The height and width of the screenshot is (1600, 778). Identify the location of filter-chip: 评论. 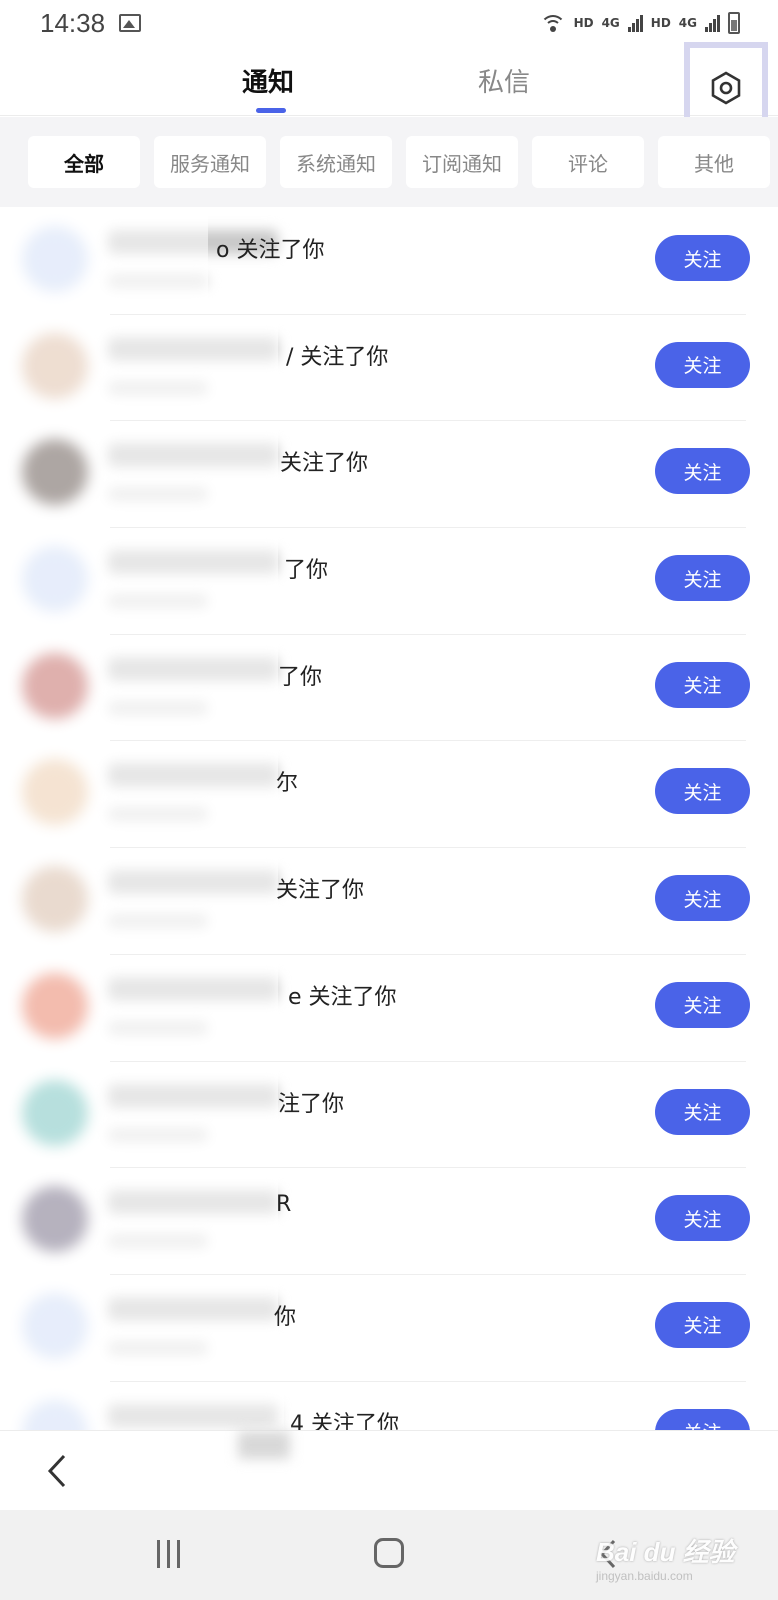
(588, 162).